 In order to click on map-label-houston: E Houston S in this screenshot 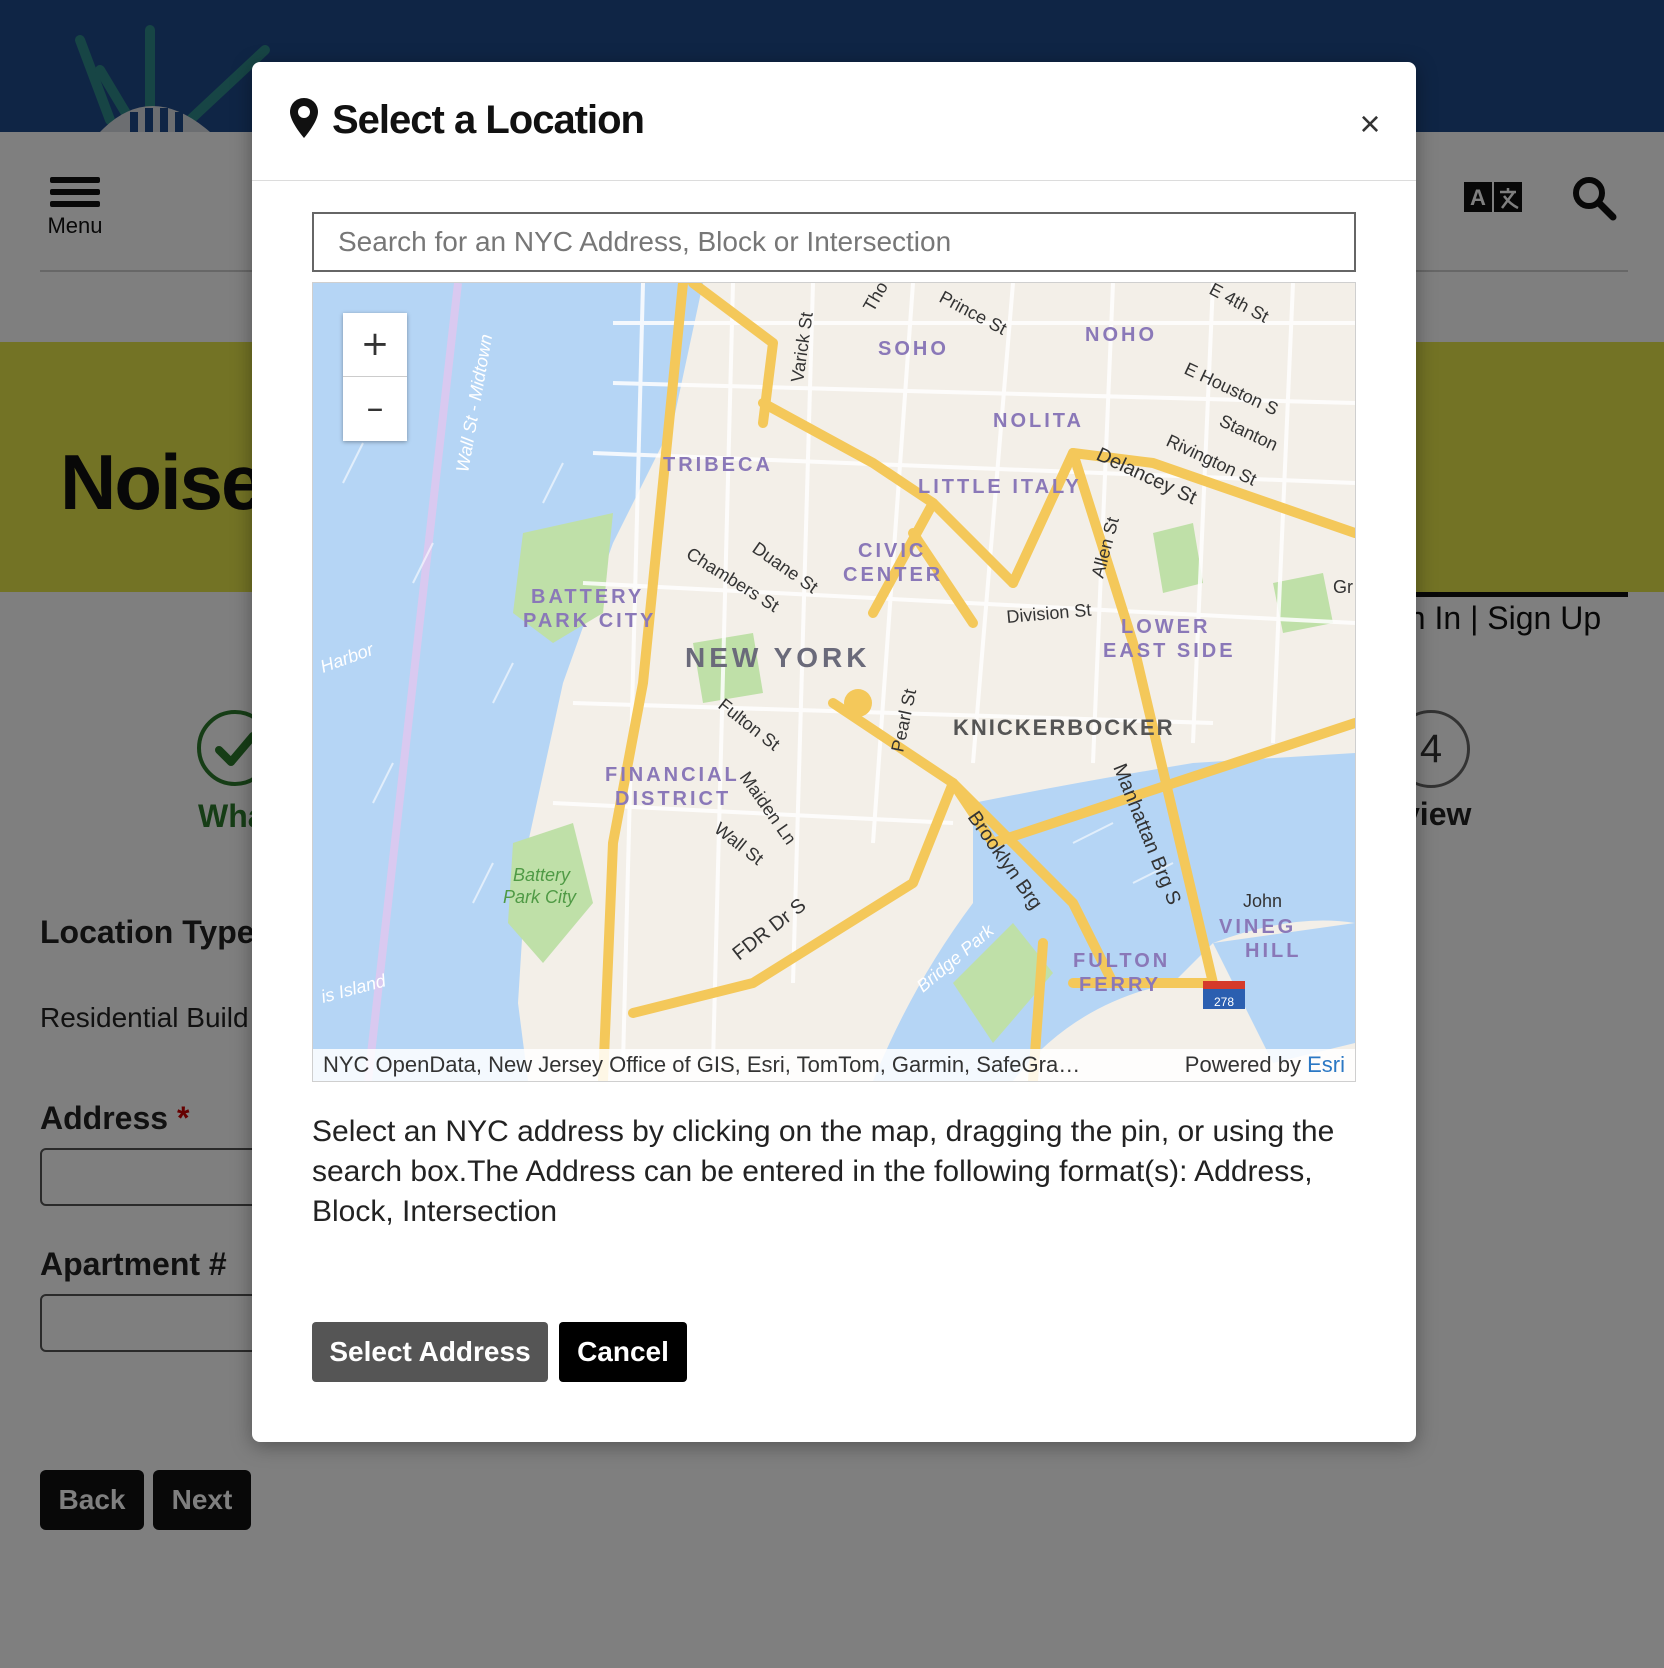, I will do `click(1231, 388)`.